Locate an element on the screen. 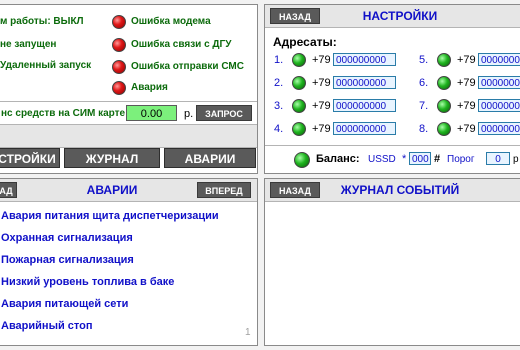  sim-balance-unit: р. is located at coordinates (189, 114).